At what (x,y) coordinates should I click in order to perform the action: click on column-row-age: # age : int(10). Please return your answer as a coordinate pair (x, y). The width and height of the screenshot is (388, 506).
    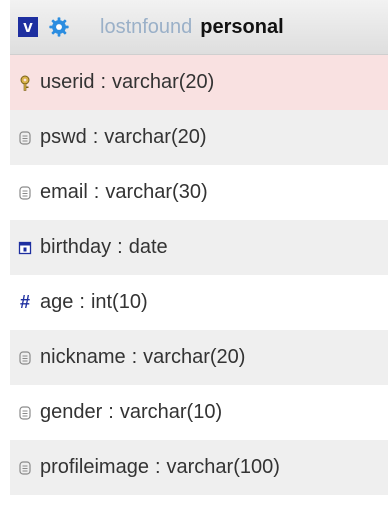
    Looking at the image, I should click on (199, 302).